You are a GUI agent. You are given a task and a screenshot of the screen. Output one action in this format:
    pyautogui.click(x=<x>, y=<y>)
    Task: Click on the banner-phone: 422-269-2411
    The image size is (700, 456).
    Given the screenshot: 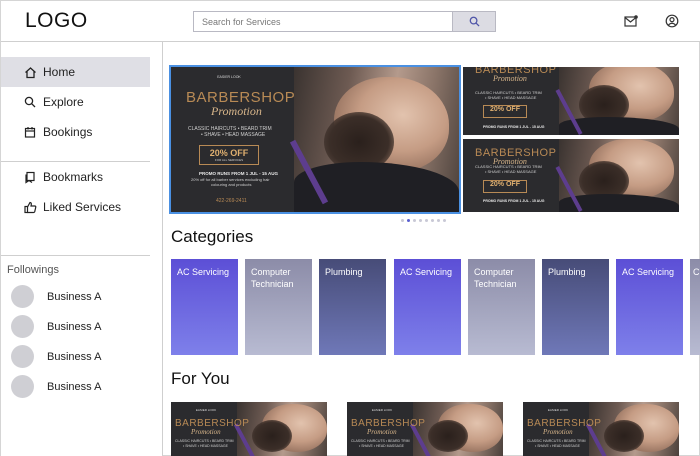 What is the action you would take?
    pyautogui.click(x=231, y=201)
    